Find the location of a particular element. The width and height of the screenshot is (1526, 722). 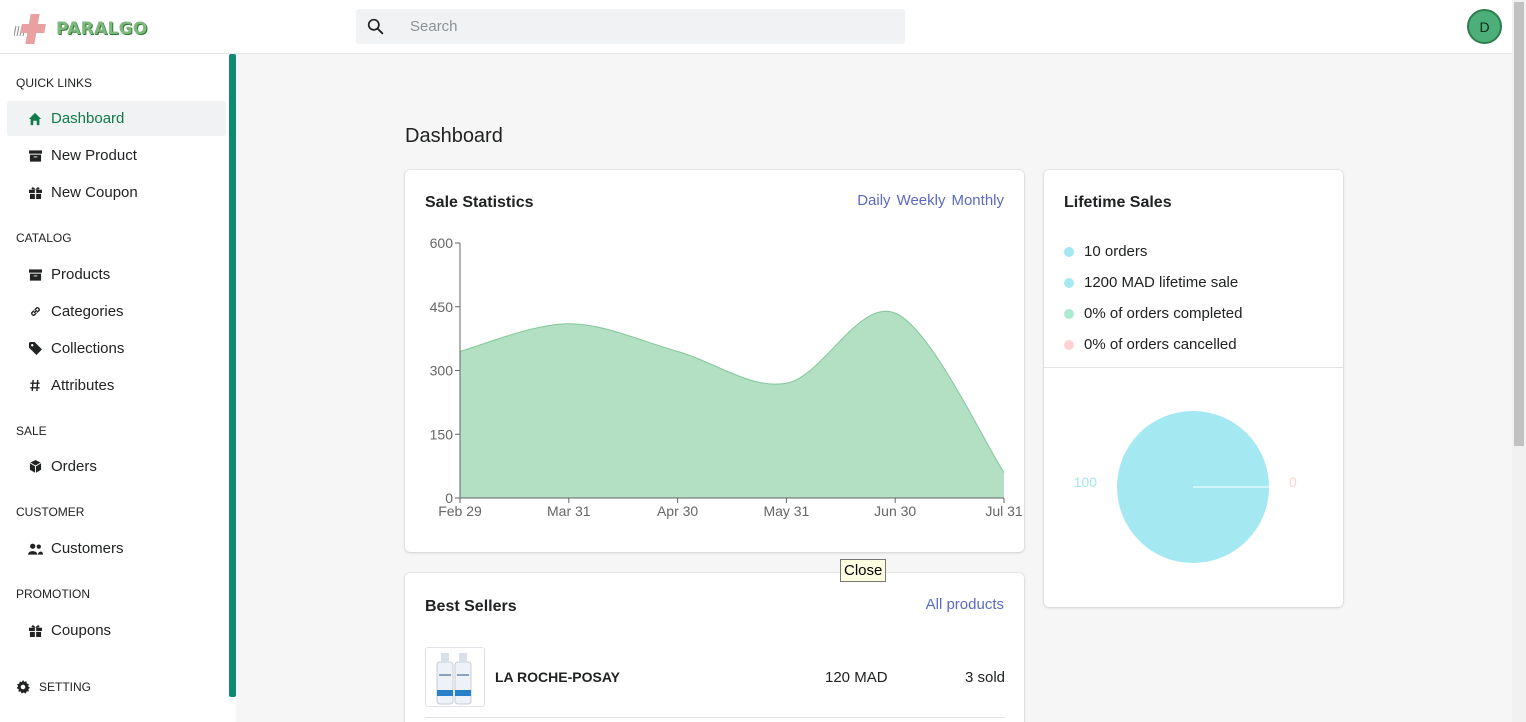

sidebar-item-label: Customers is located at coordinates (87, 548).